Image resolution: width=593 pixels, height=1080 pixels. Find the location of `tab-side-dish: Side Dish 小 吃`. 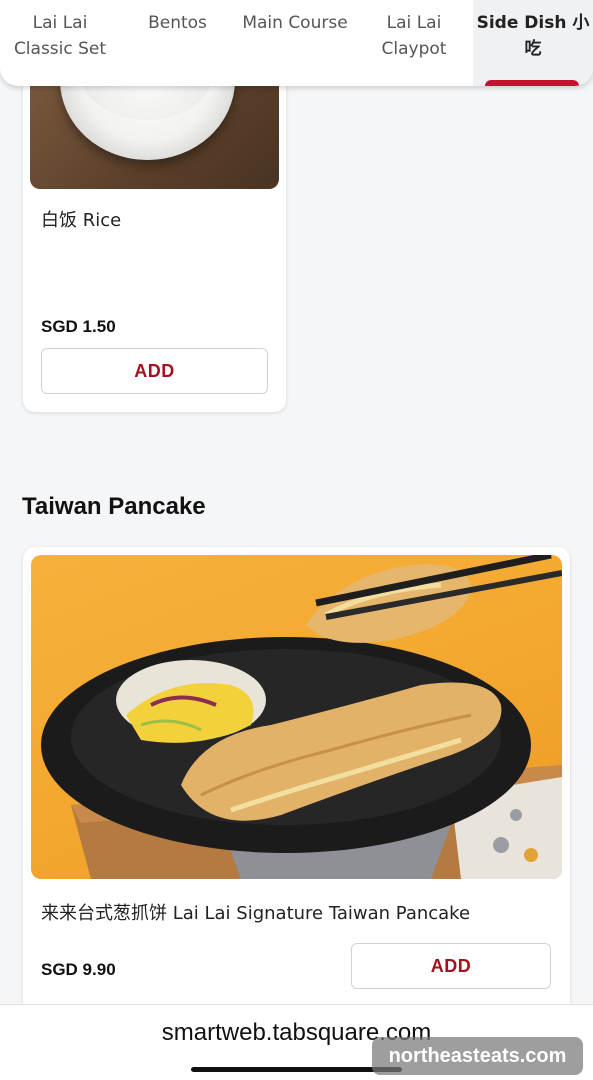

tab-side-dish: Side Dish 小 吃 is located at coordinates (533, 43).